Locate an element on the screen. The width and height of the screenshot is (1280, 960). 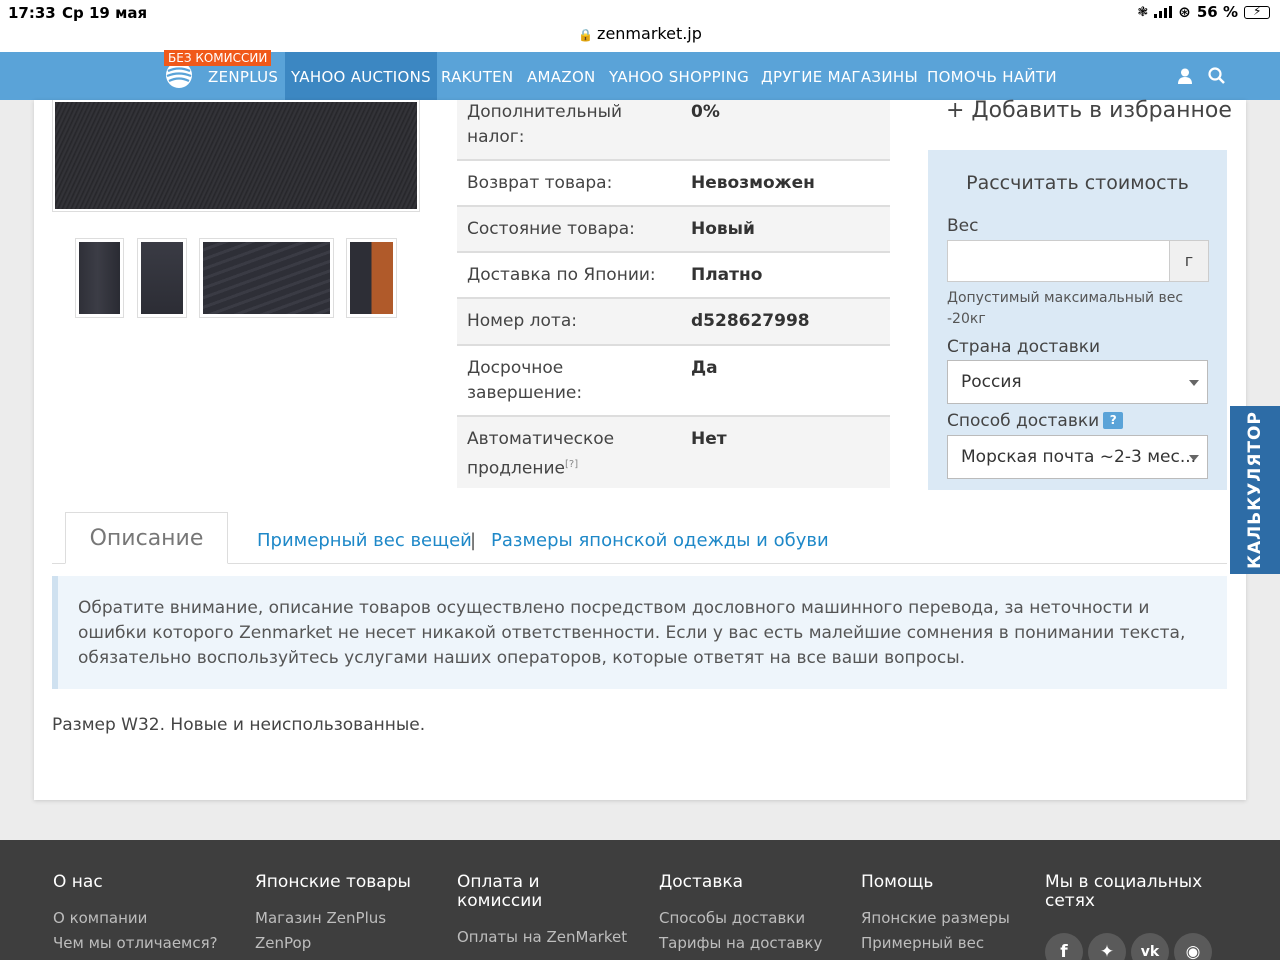
wifi-icon: ⊛ is located at coordinates (1184, 12).